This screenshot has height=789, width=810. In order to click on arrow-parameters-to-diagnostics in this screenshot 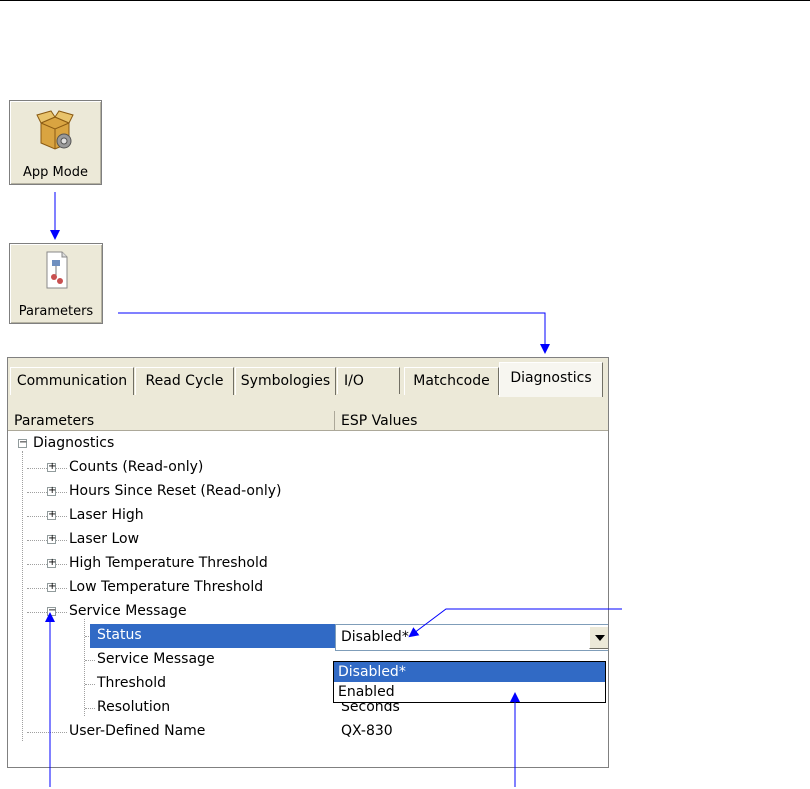, I will do `click(334, 333)`.